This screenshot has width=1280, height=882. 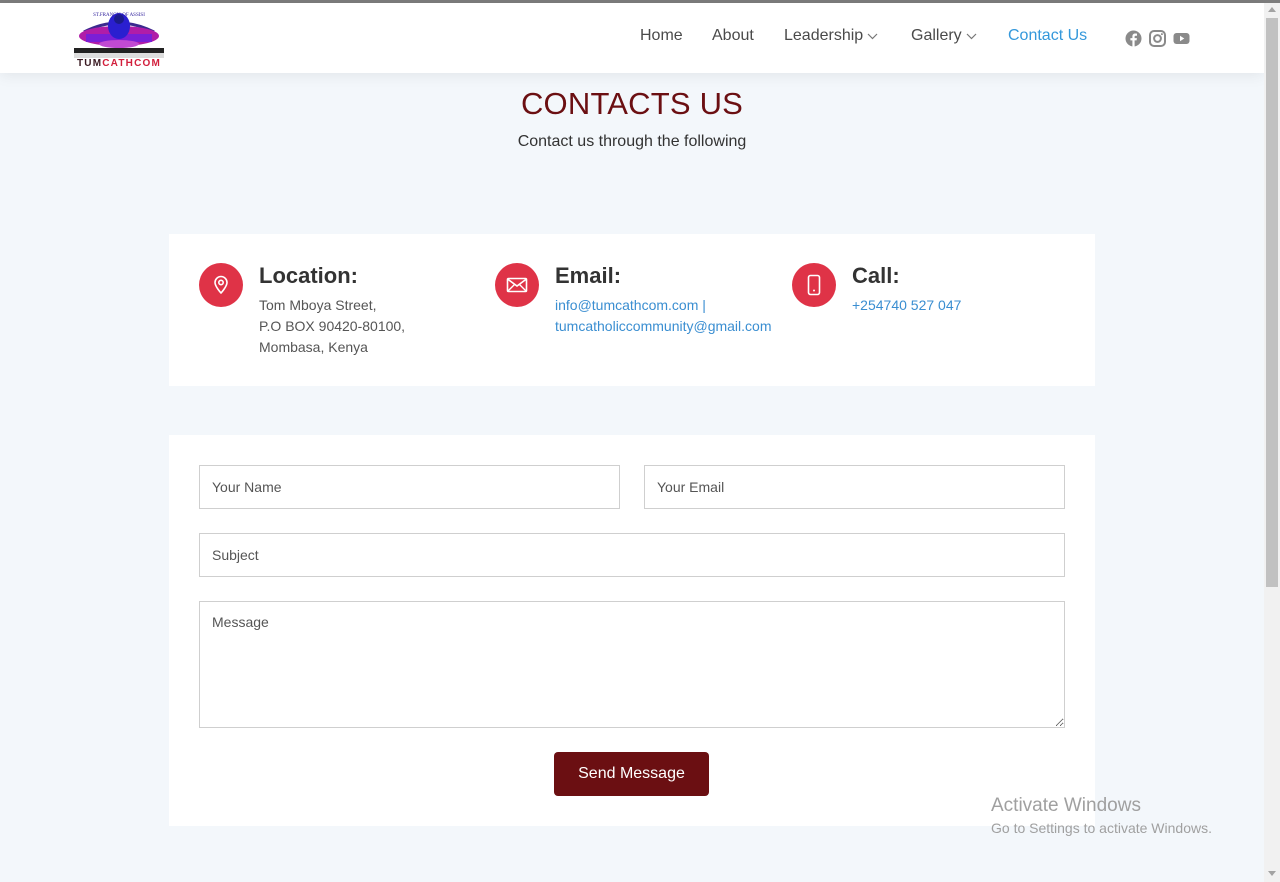 What do you see at coordinates (663, 326) in the screenshot?
I see `email-link: tumcatholiccommunity@gmail.com` at bounding box center [663, 326].